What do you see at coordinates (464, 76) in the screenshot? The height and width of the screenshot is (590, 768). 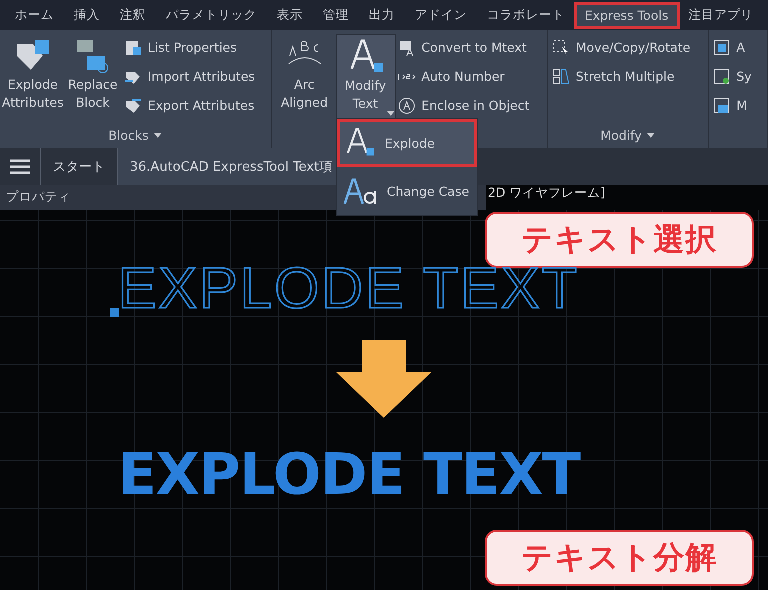 I see `ribbon-item: Auto Number` at bounding box center [464, 76].